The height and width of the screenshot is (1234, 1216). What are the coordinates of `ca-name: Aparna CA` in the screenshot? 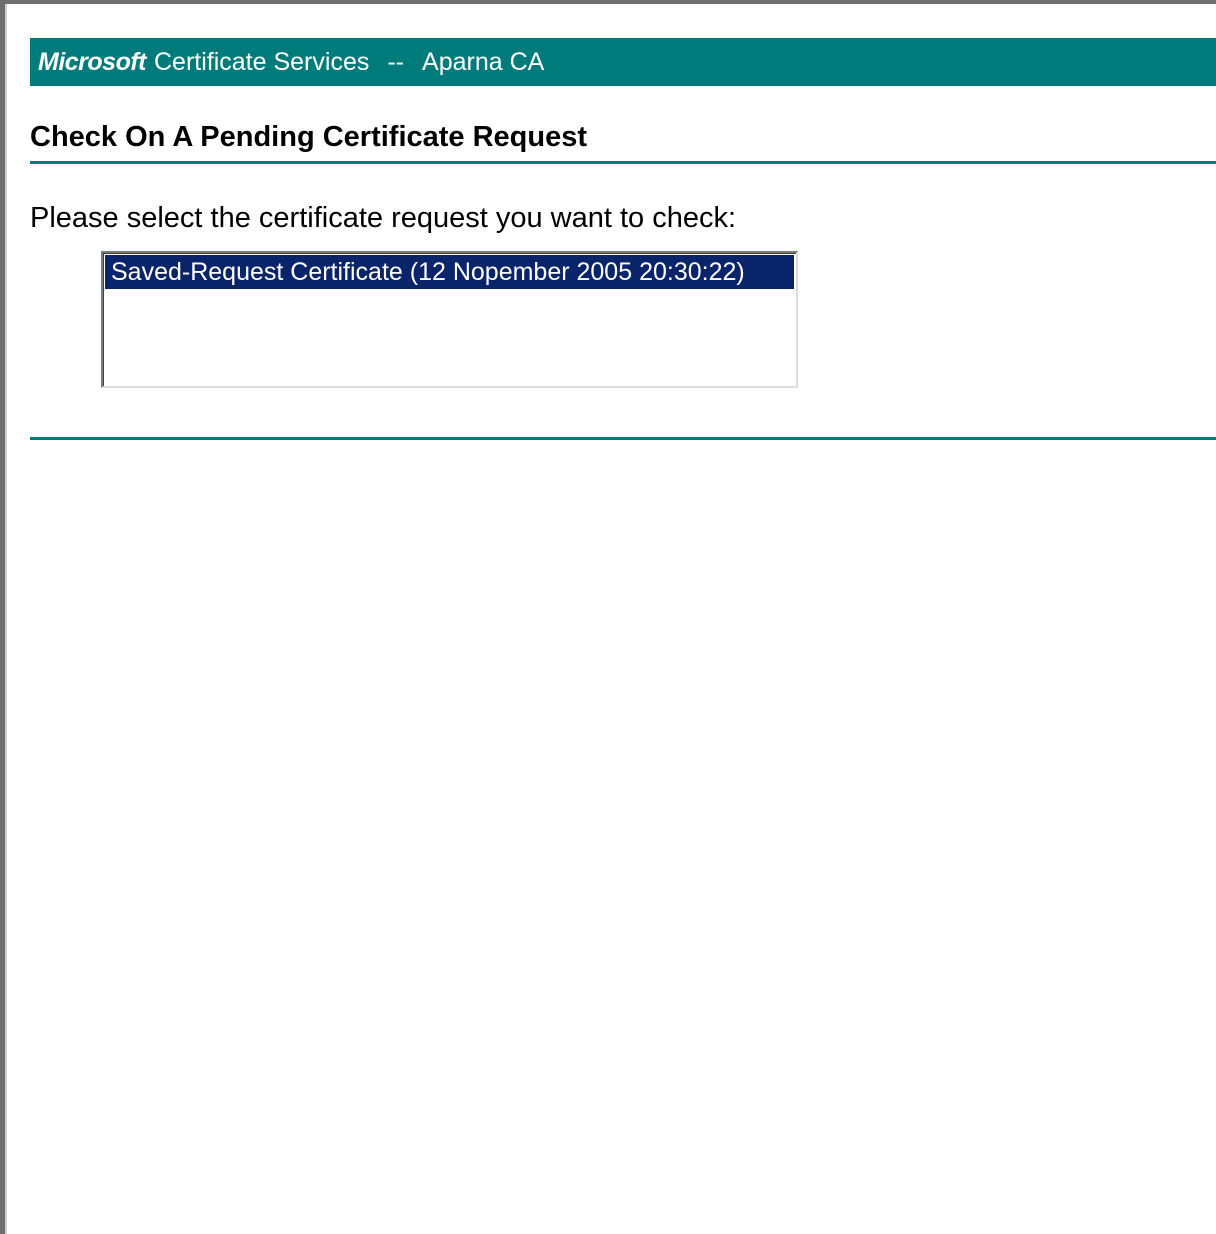 It's located at (483, 61).